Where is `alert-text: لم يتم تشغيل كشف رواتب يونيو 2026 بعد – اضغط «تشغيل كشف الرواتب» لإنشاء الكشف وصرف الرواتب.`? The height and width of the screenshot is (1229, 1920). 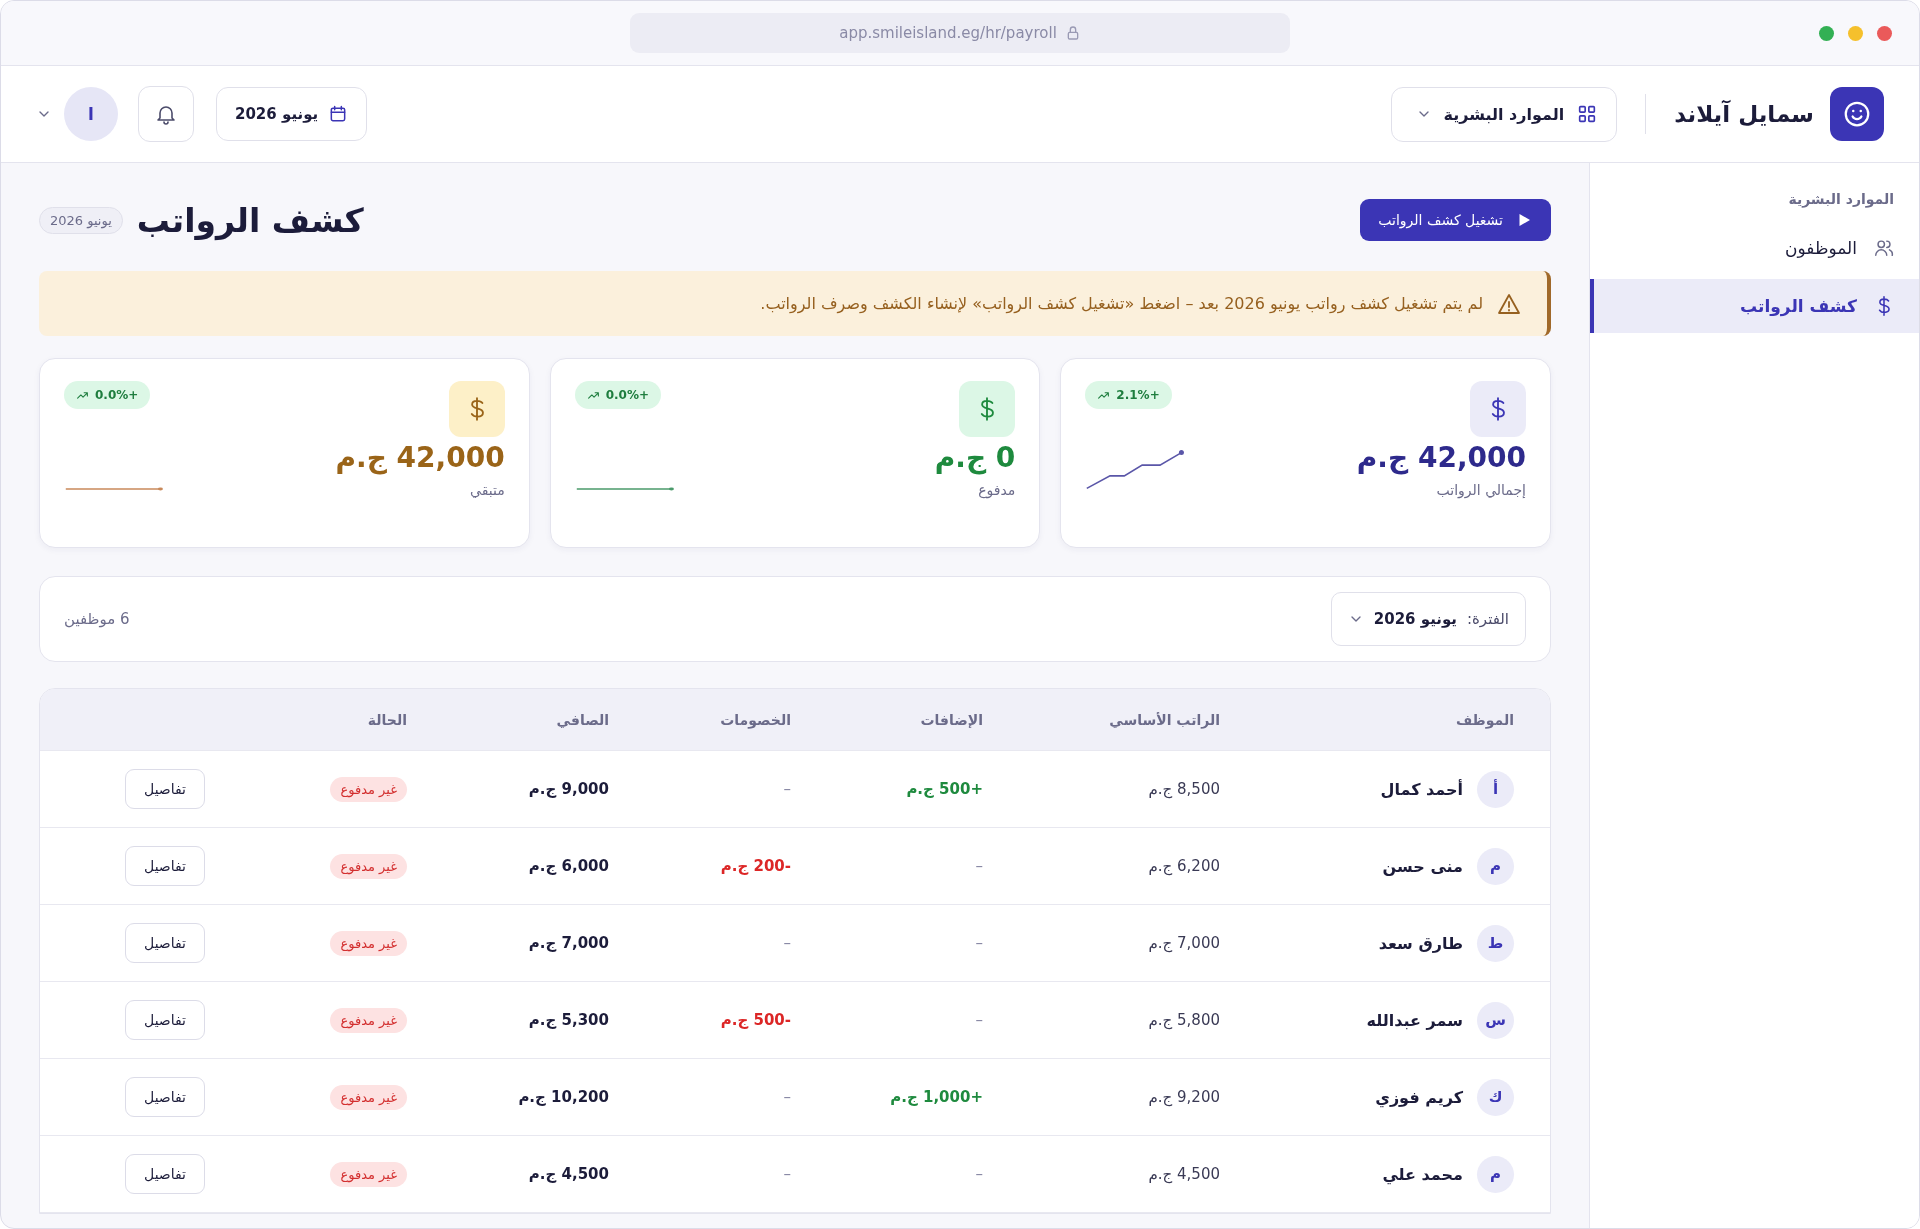 alert-text: لم يتم تشغيل كشف رواتب يونيو 2026 بعد – اضغط «تشغيل كشف الرواتب» لإنشاء الكشف وصرف الرواتب. is located at coordinates (1121, 303).